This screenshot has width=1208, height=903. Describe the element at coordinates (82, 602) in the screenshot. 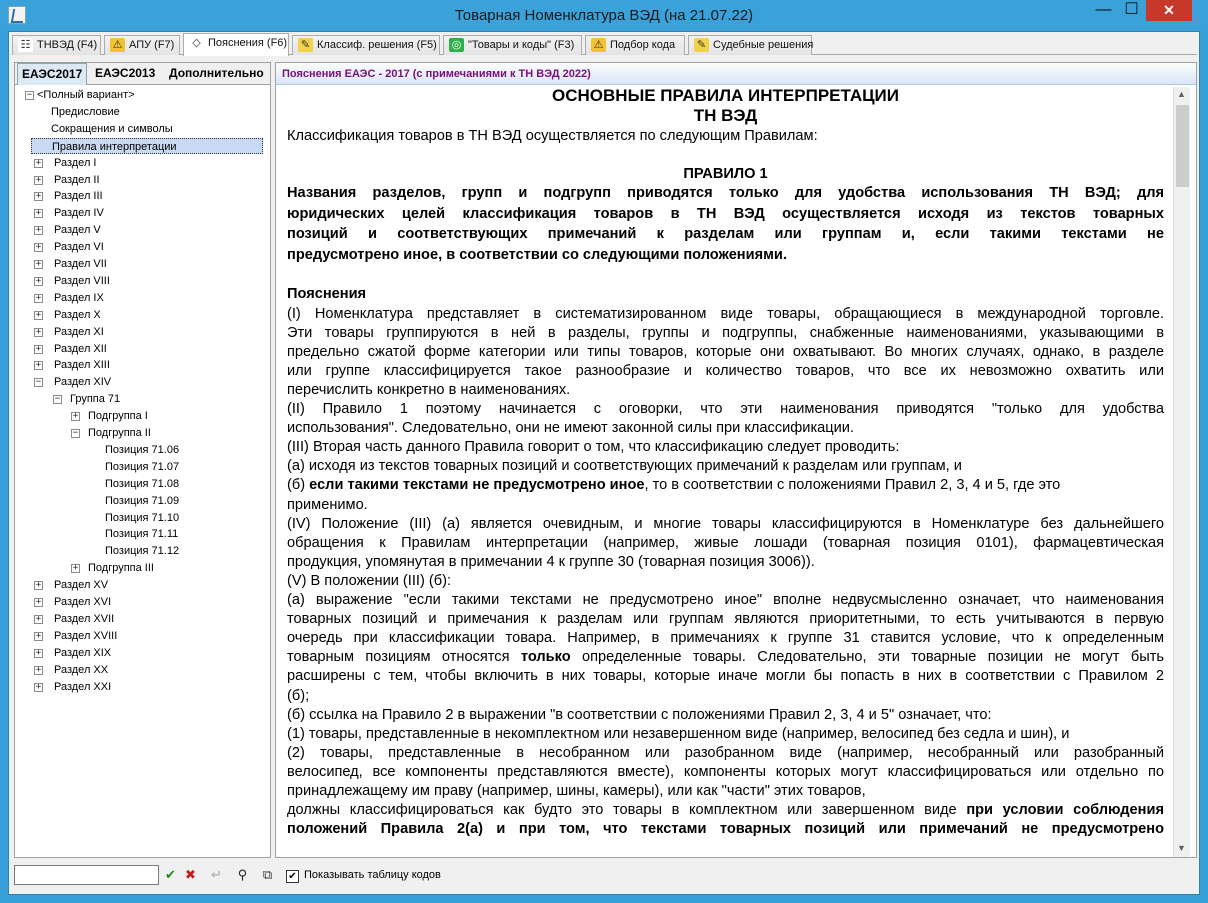

I see `tree-item: Раздел XVI` at that location.